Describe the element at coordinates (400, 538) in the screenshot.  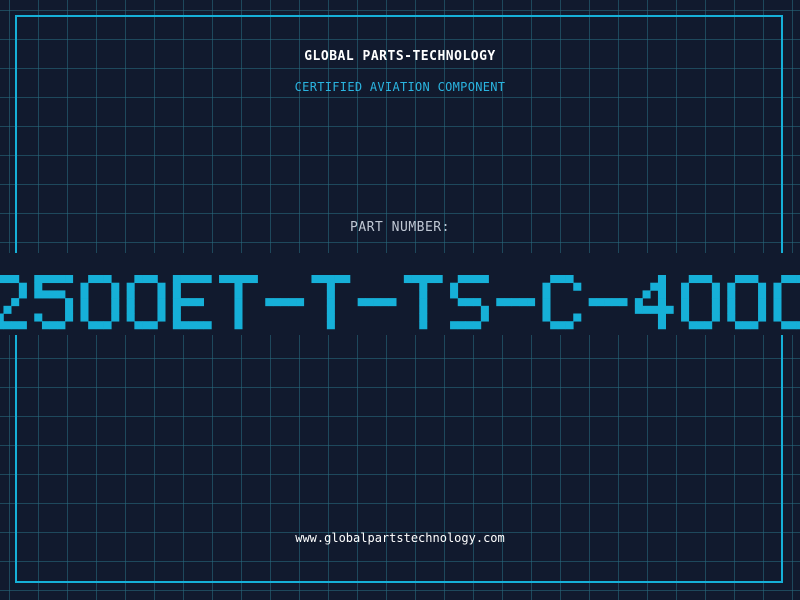
I see `website-url: www.globalpartstechnology.com` at that location.